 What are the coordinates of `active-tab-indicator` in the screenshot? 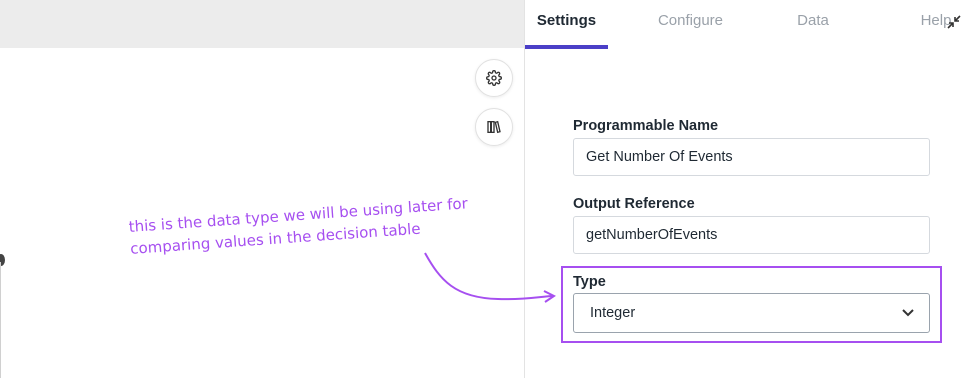 It's located at (566, 47).